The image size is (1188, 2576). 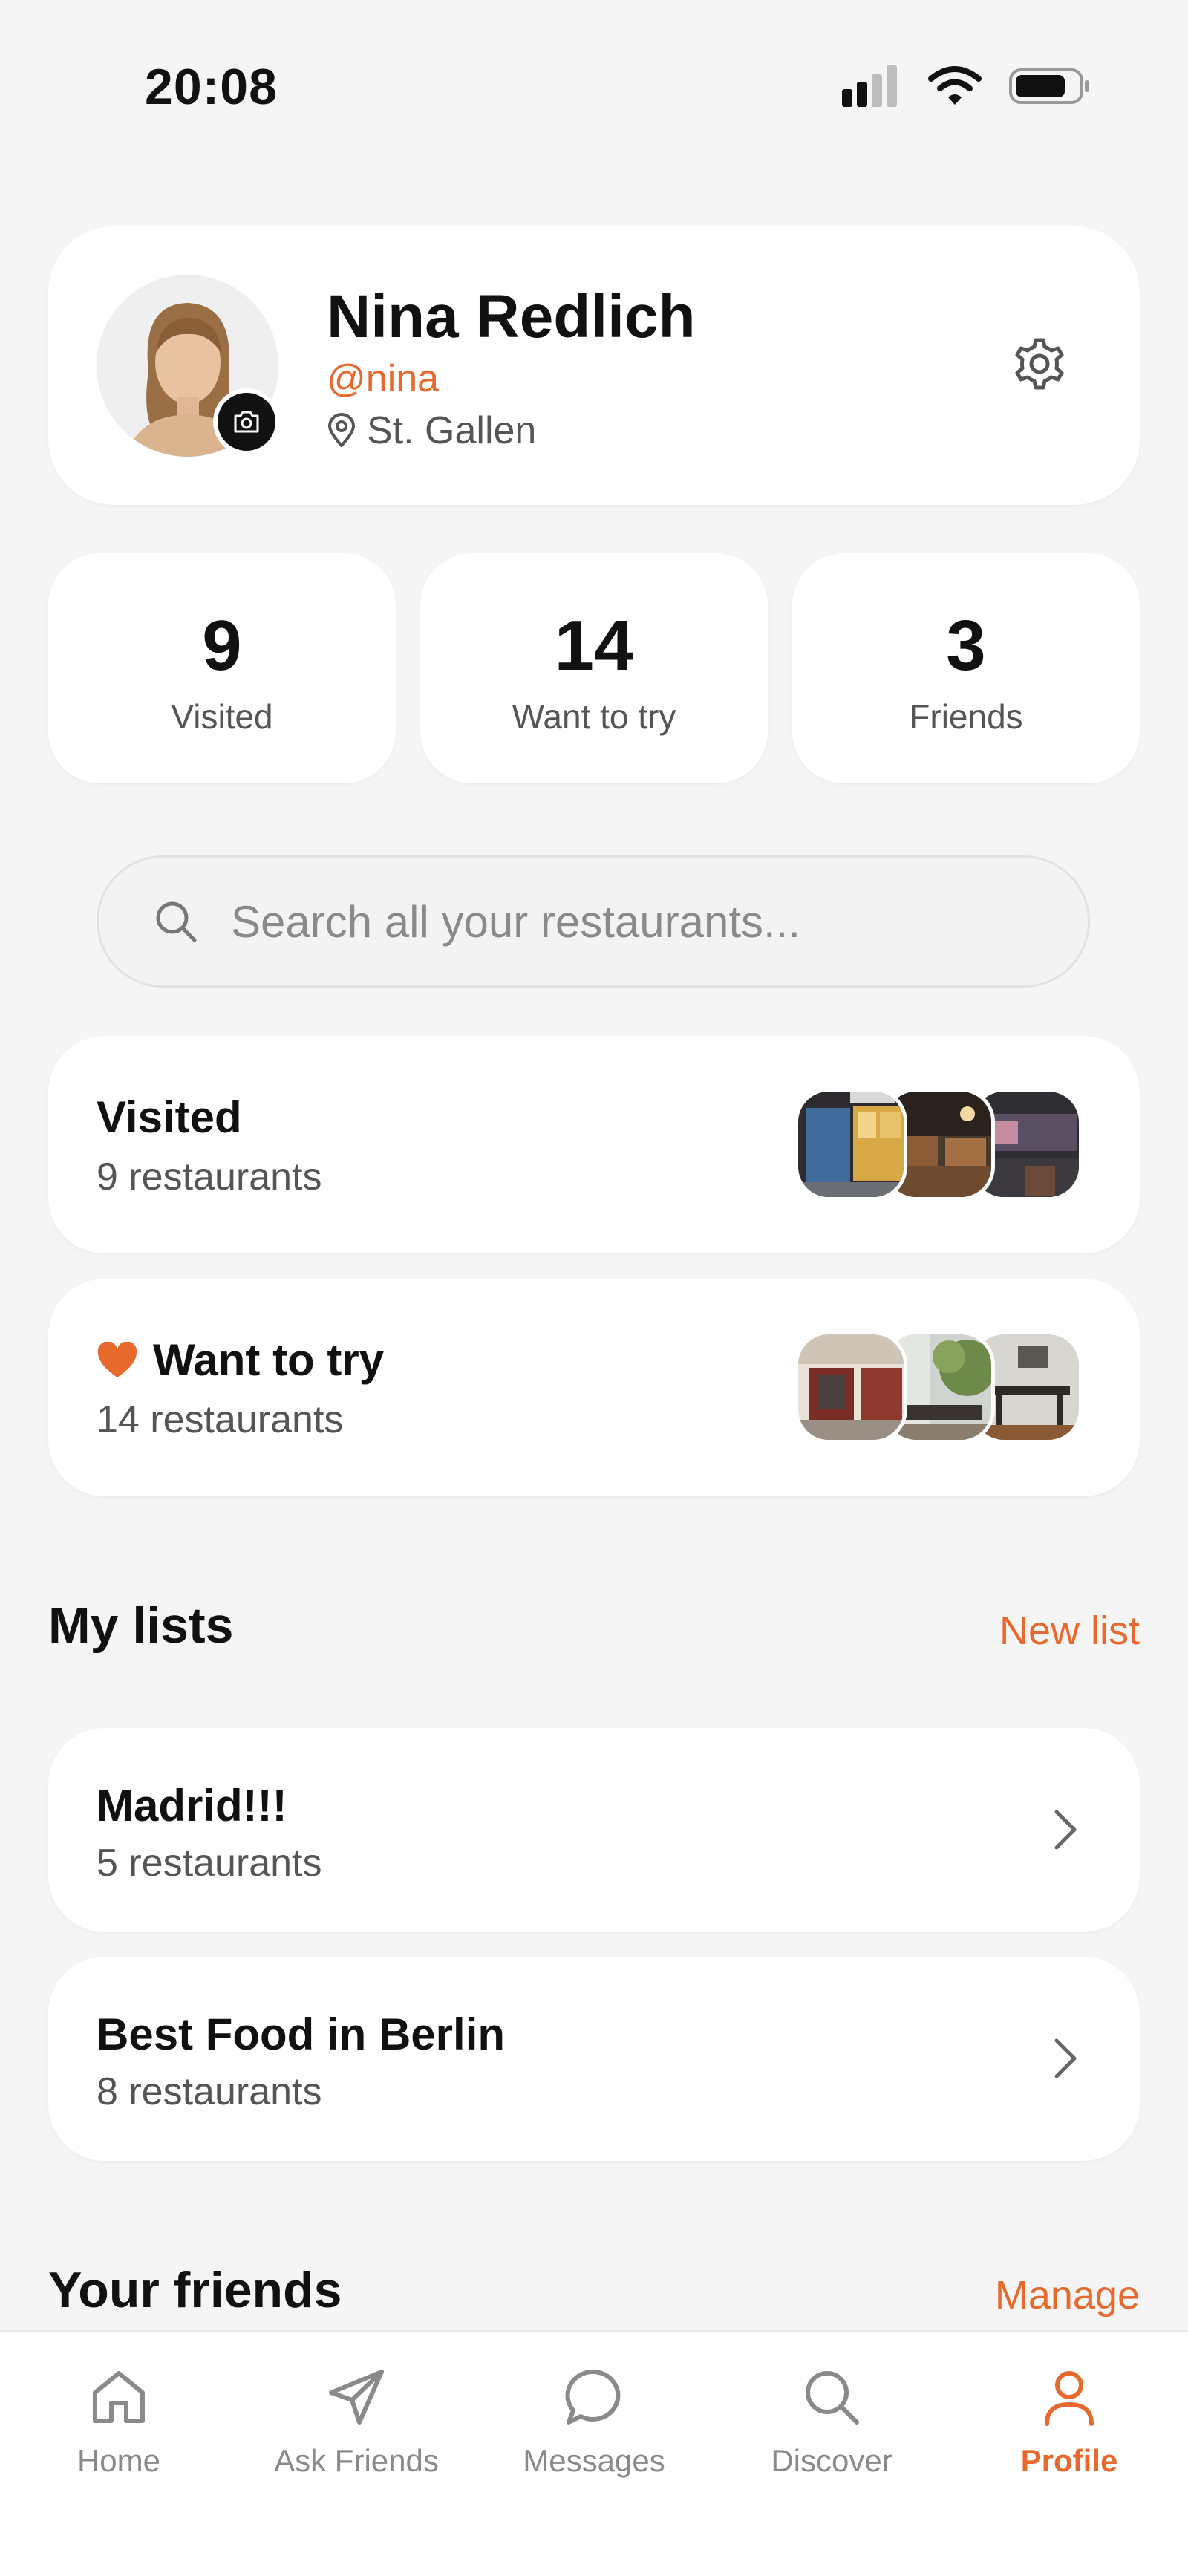 I want to click on tab-label: Messages, so click(x=594, y=2460).